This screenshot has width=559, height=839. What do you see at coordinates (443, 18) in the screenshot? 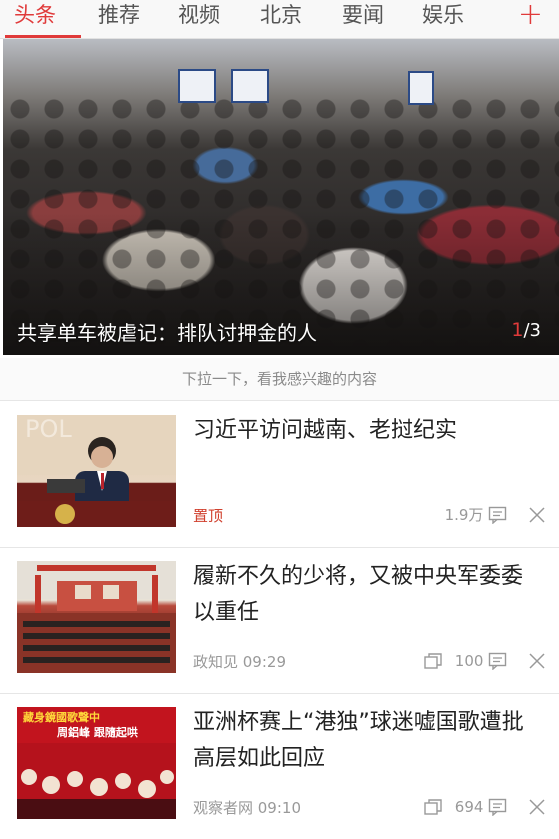
I see `tab-entertainment: 娱乐` at bounding box center [443, 18].